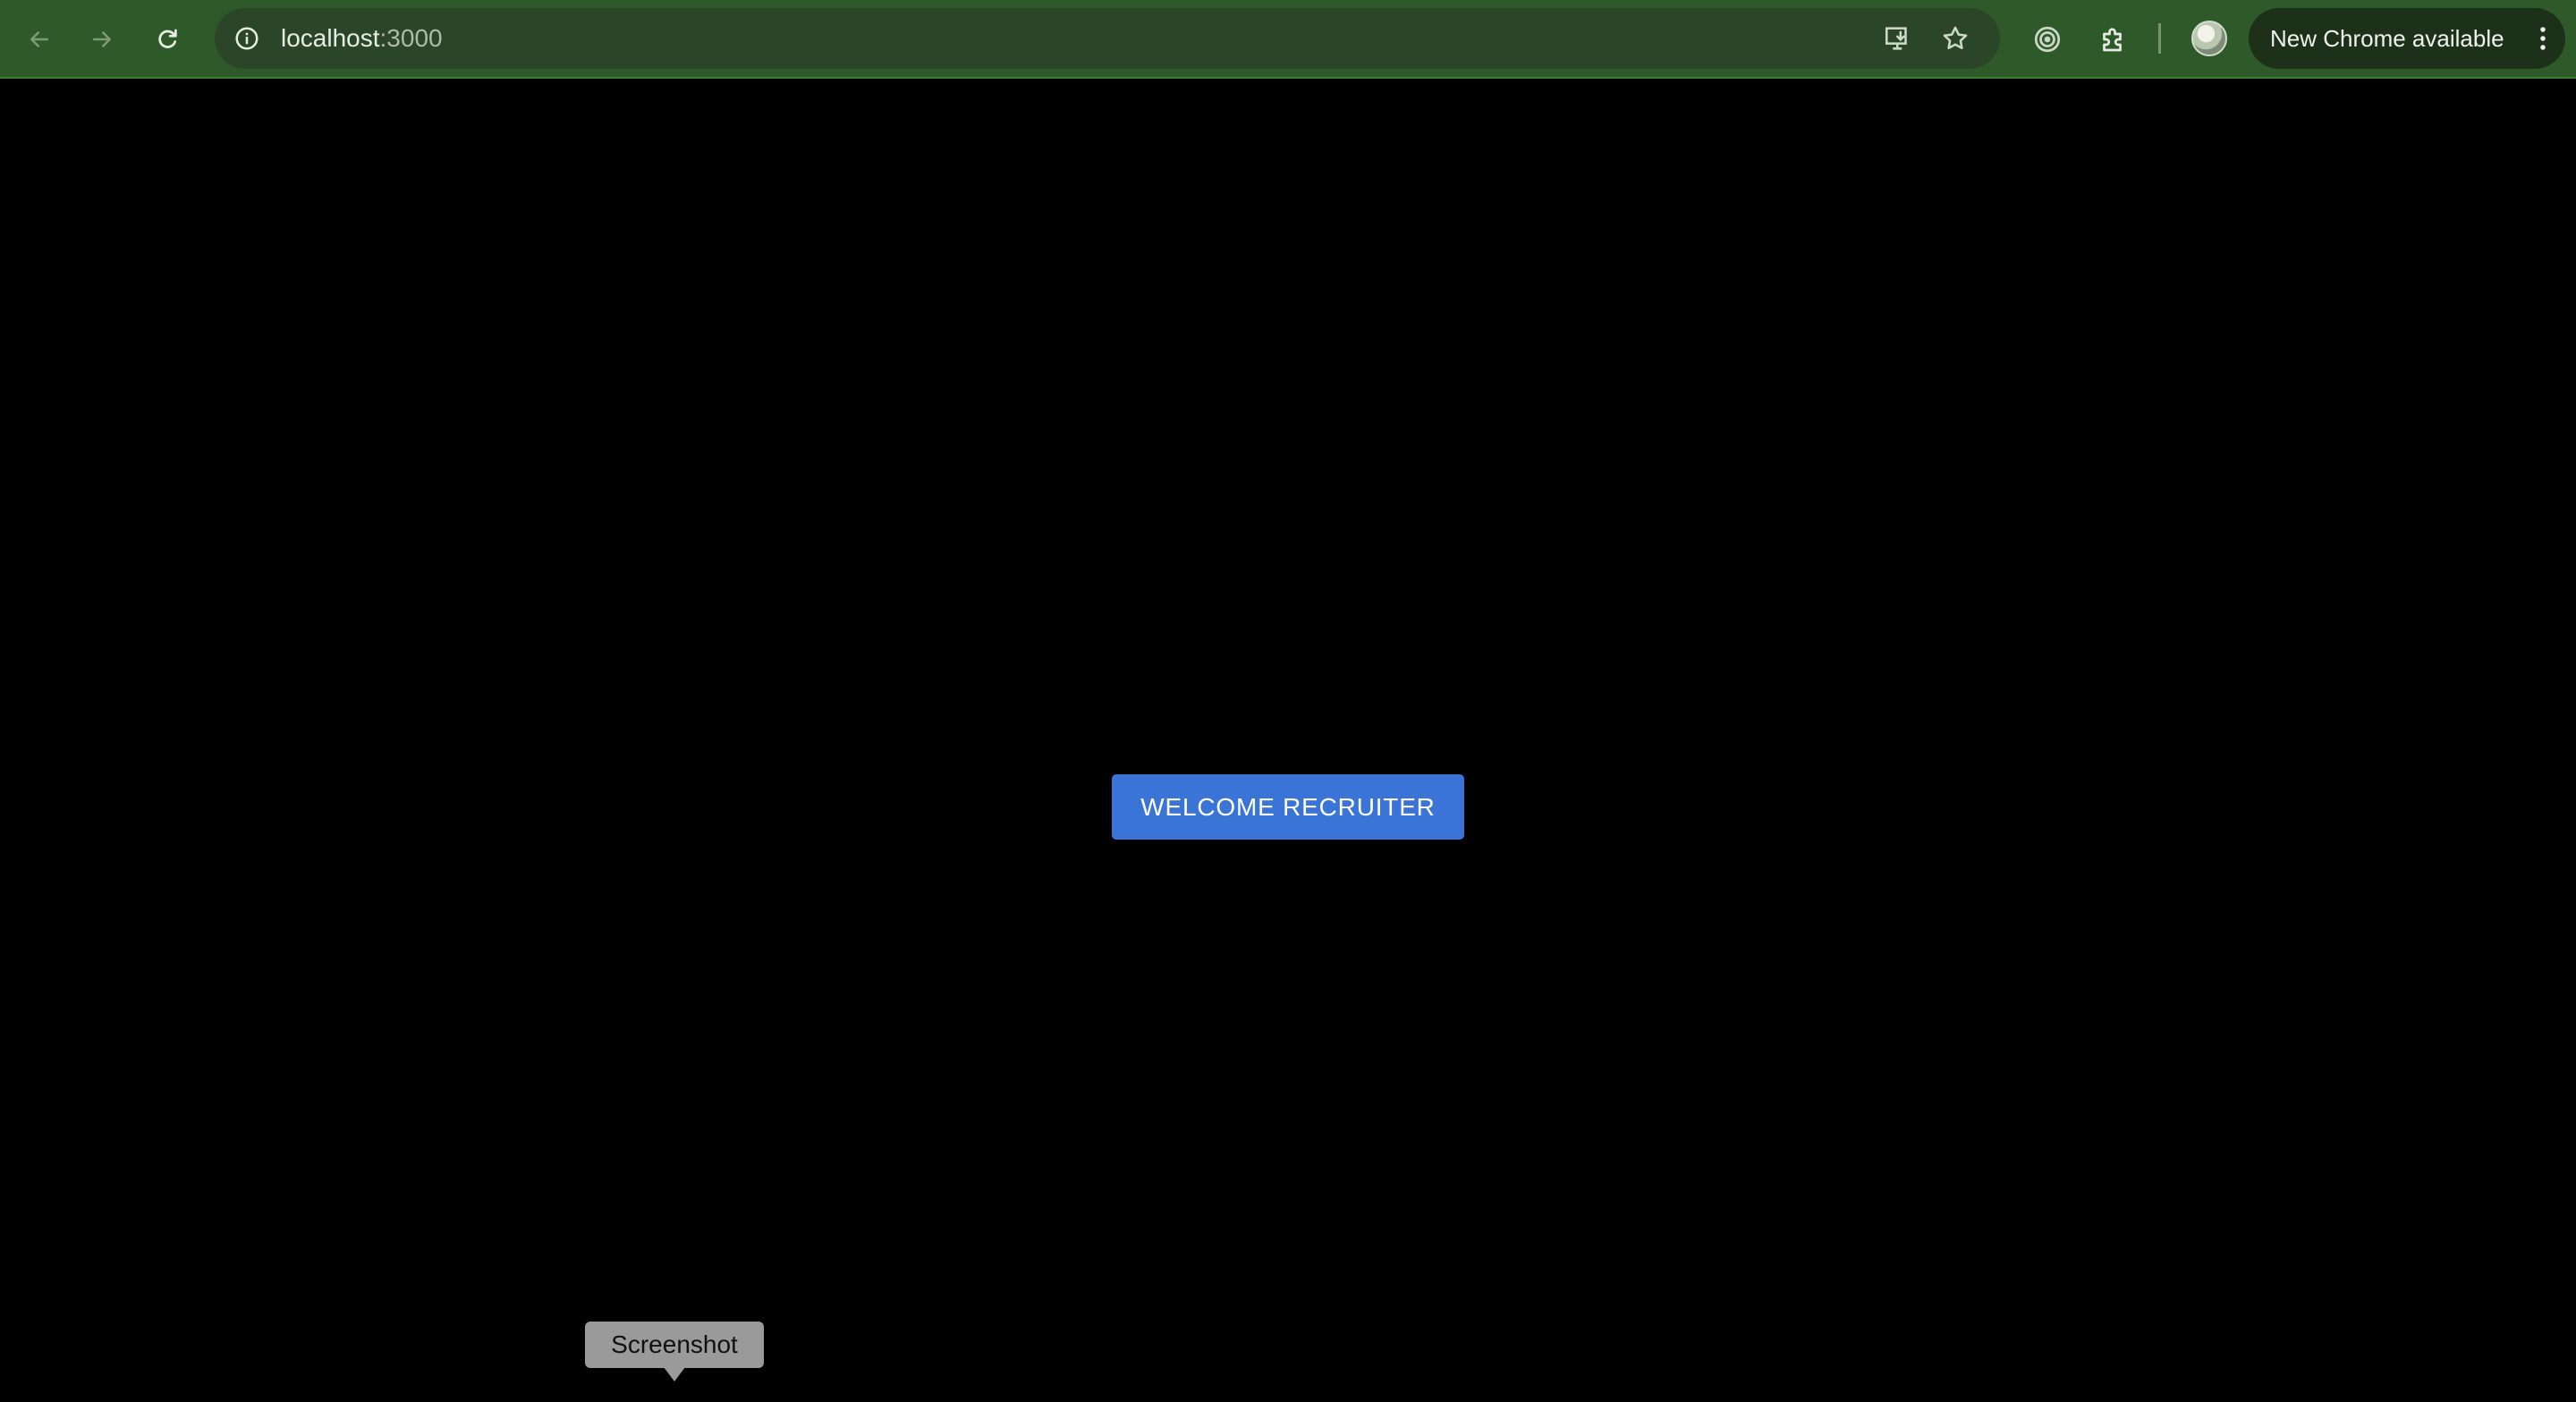 The image size is (2576, 1402). I want to click on screenshot-tooltip: Screenshot, so click(674, 1345).